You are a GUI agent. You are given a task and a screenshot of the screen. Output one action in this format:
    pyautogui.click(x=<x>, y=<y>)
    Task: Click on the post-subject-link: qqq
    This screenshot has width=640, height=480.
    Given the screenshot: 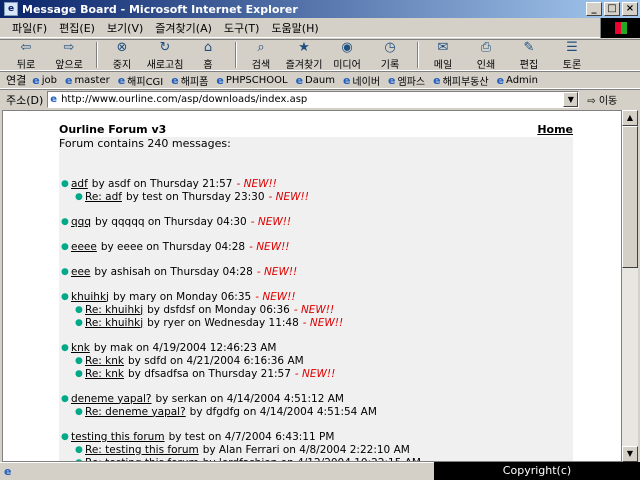 What is the action you would take?
    pyautogui.click(x=81, y=222)
    